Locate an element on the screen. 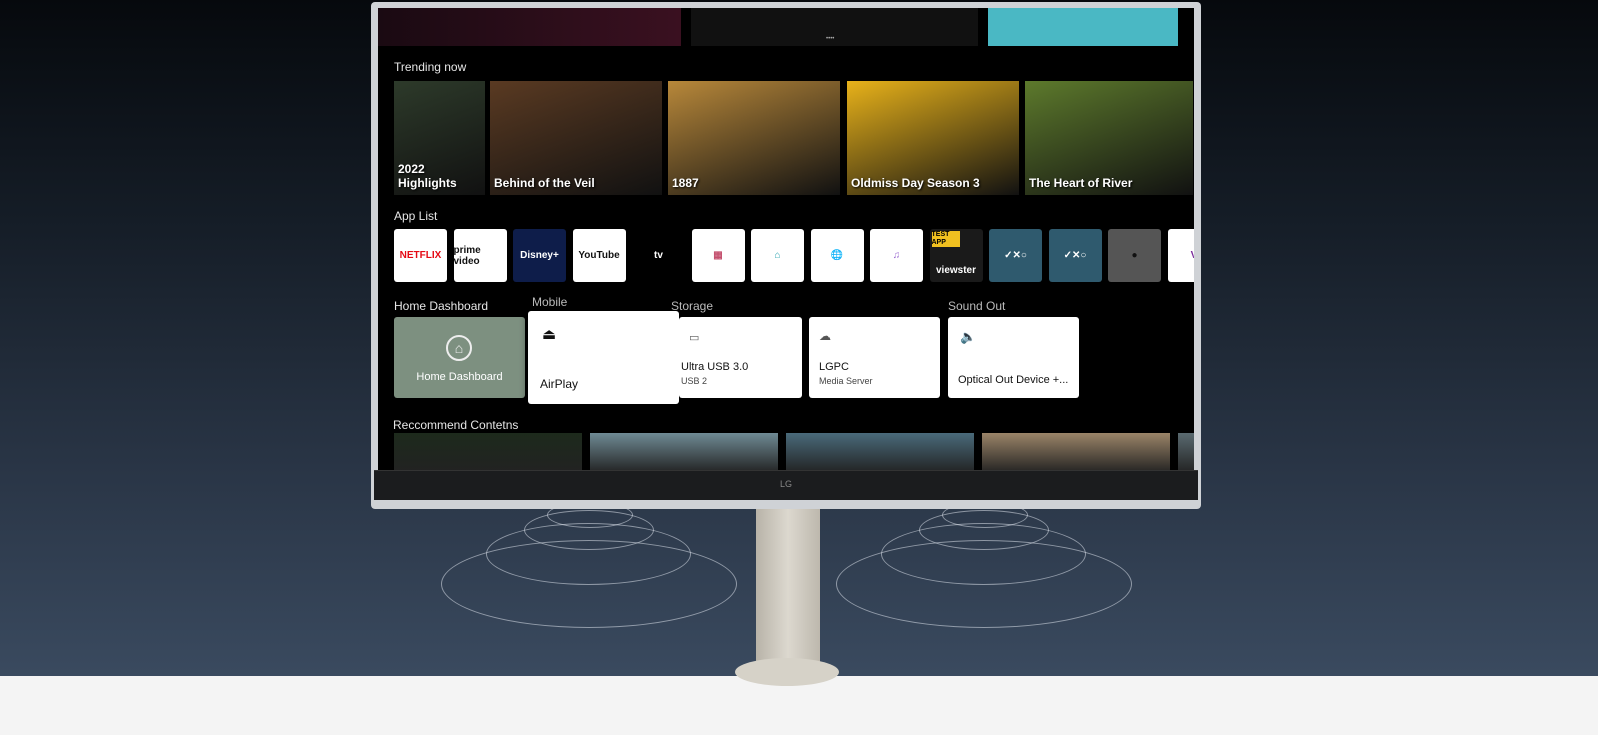  section-title: Sound Out is located at coordinates (977, 306).